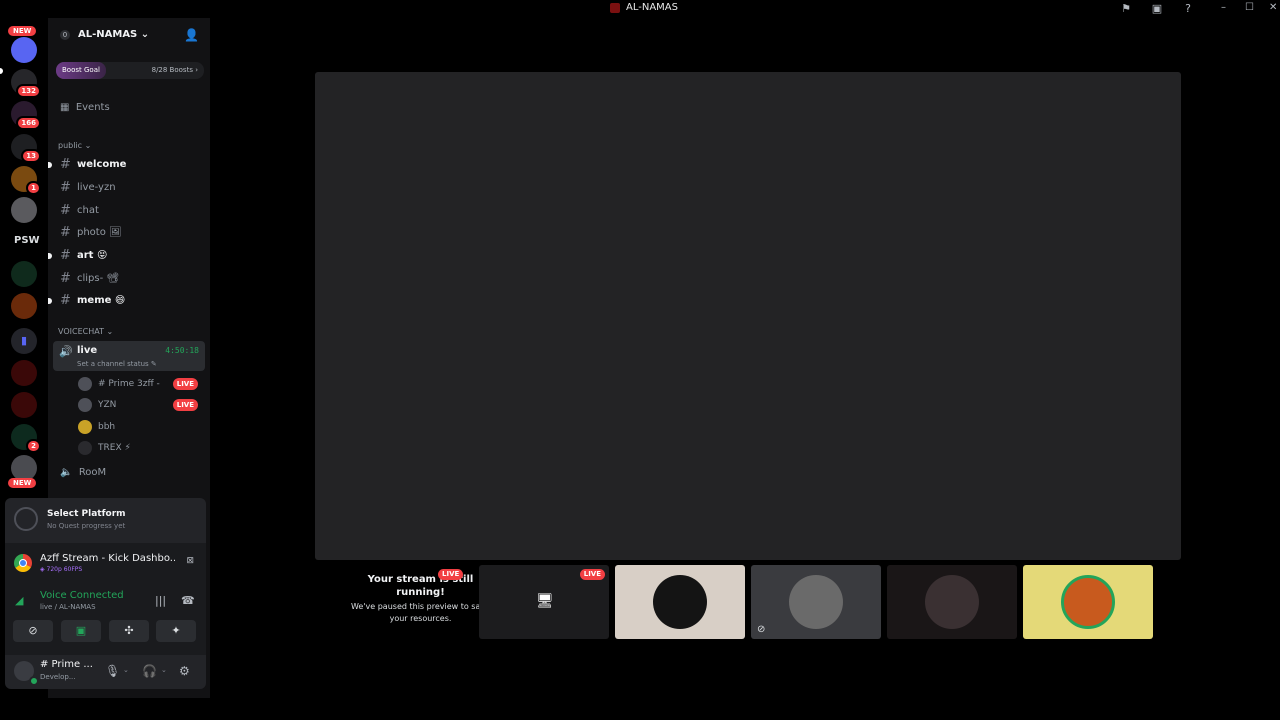  Describe the element at coordinates (1249, 7) in the screenshot. I see `maximize-button: ☐` at that location.